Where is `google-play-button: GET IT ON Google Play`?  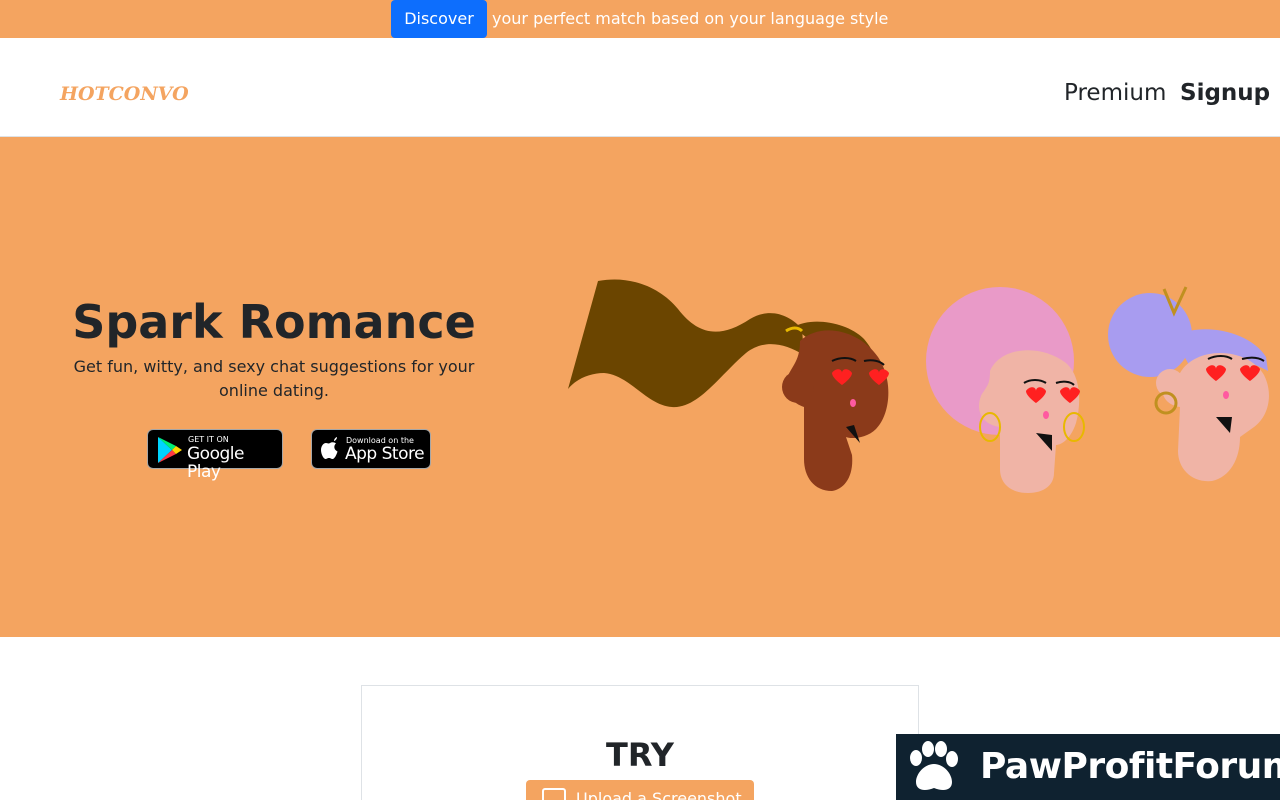 google-play-button: GET IT ON Google Play is located at coordinates (215, 455).